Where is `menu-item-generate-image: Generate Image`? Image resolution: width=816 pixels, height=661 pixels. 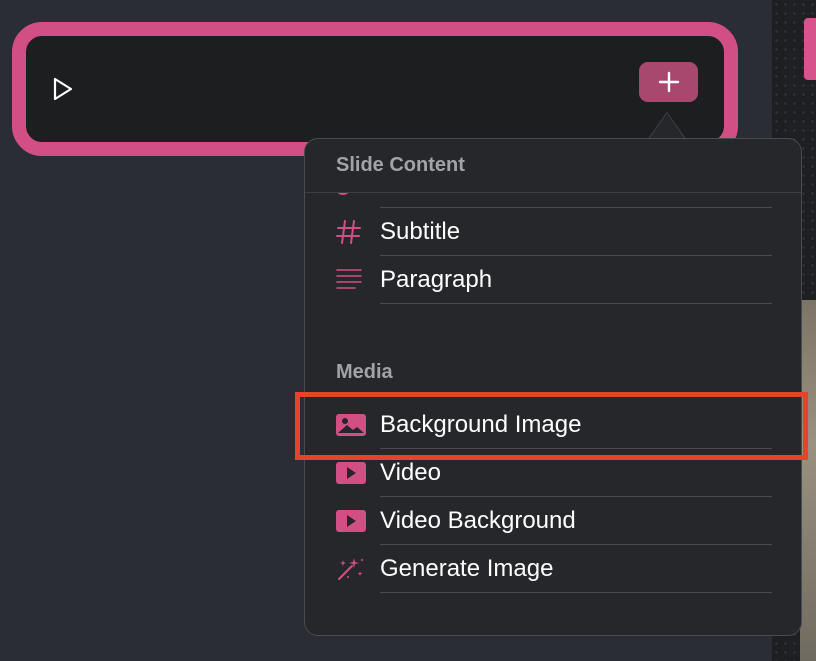
menu-item-generate-image: Generate Image is located at coordinates (553, 569).